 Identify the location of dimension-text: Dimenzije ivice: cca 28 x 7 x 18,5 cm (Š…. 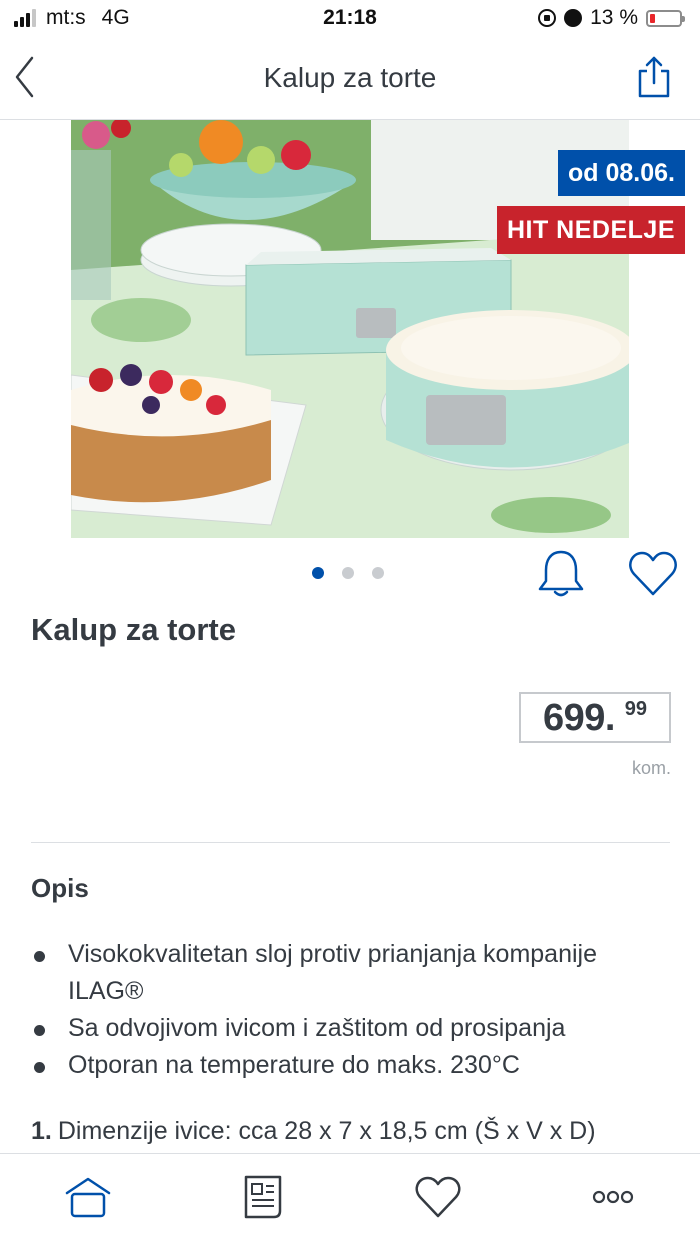
(326, 1131).